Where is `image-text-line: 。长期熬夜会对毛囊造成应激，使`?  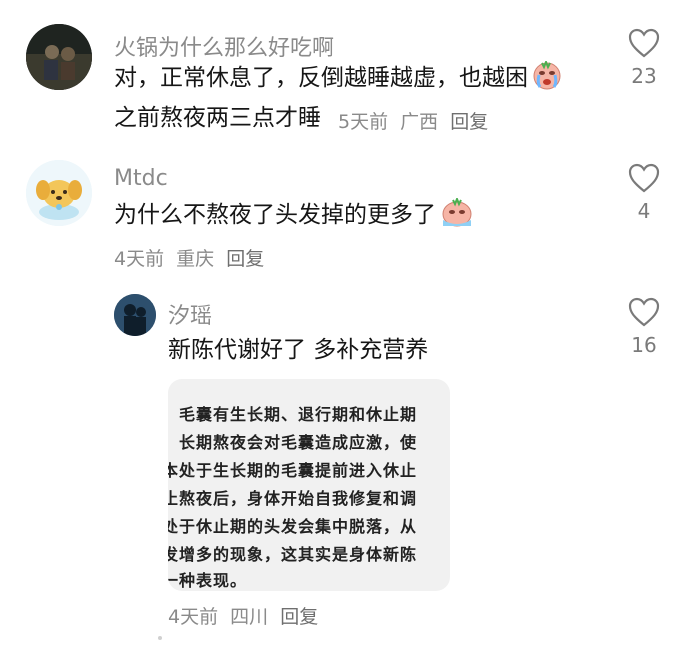
image-text-line: 。长期熬夜会对毛囊造成应激，使 is located at coordinates (293, 442).